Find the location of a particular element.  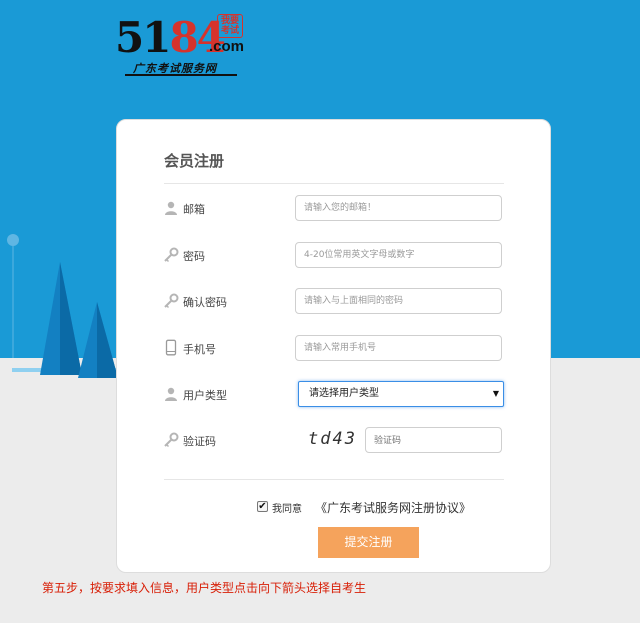

captcha-image: td43 is located at coordinates (332, 439).